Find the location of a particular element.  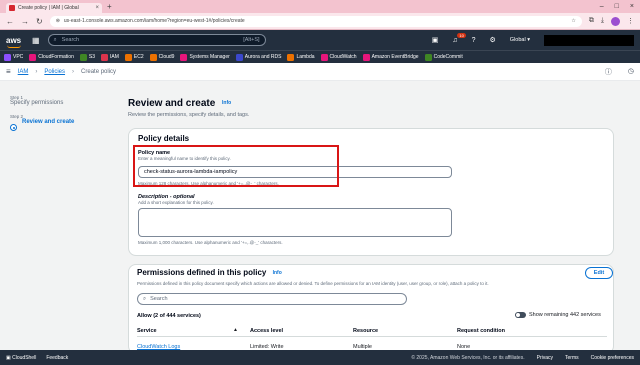

back-icon: ← is located at coordinates (10, 21).